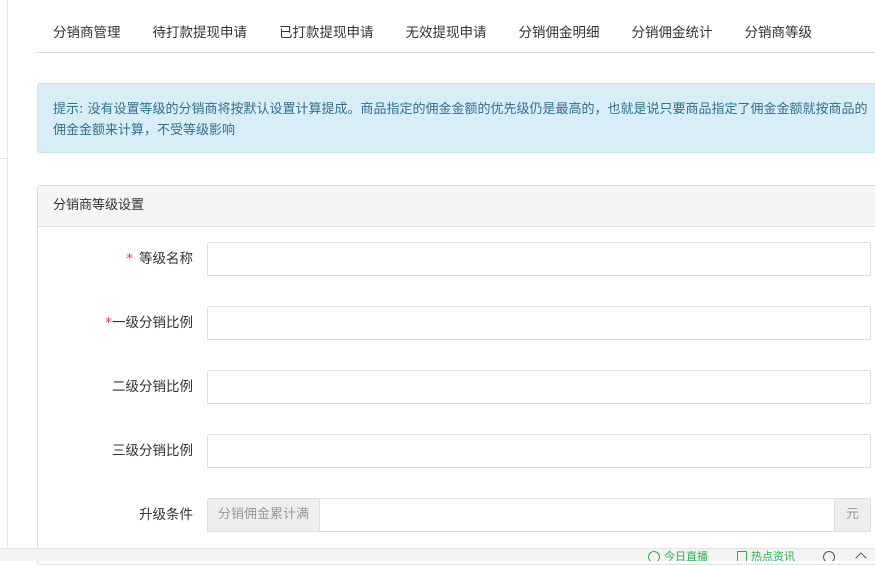 This screenshot has height=565, width=875. What do you see at coordinates (672, 33) in the screenshot?
I see `tab-commission-statistics: 分销佣金统计` at bounding box center [672, 33].